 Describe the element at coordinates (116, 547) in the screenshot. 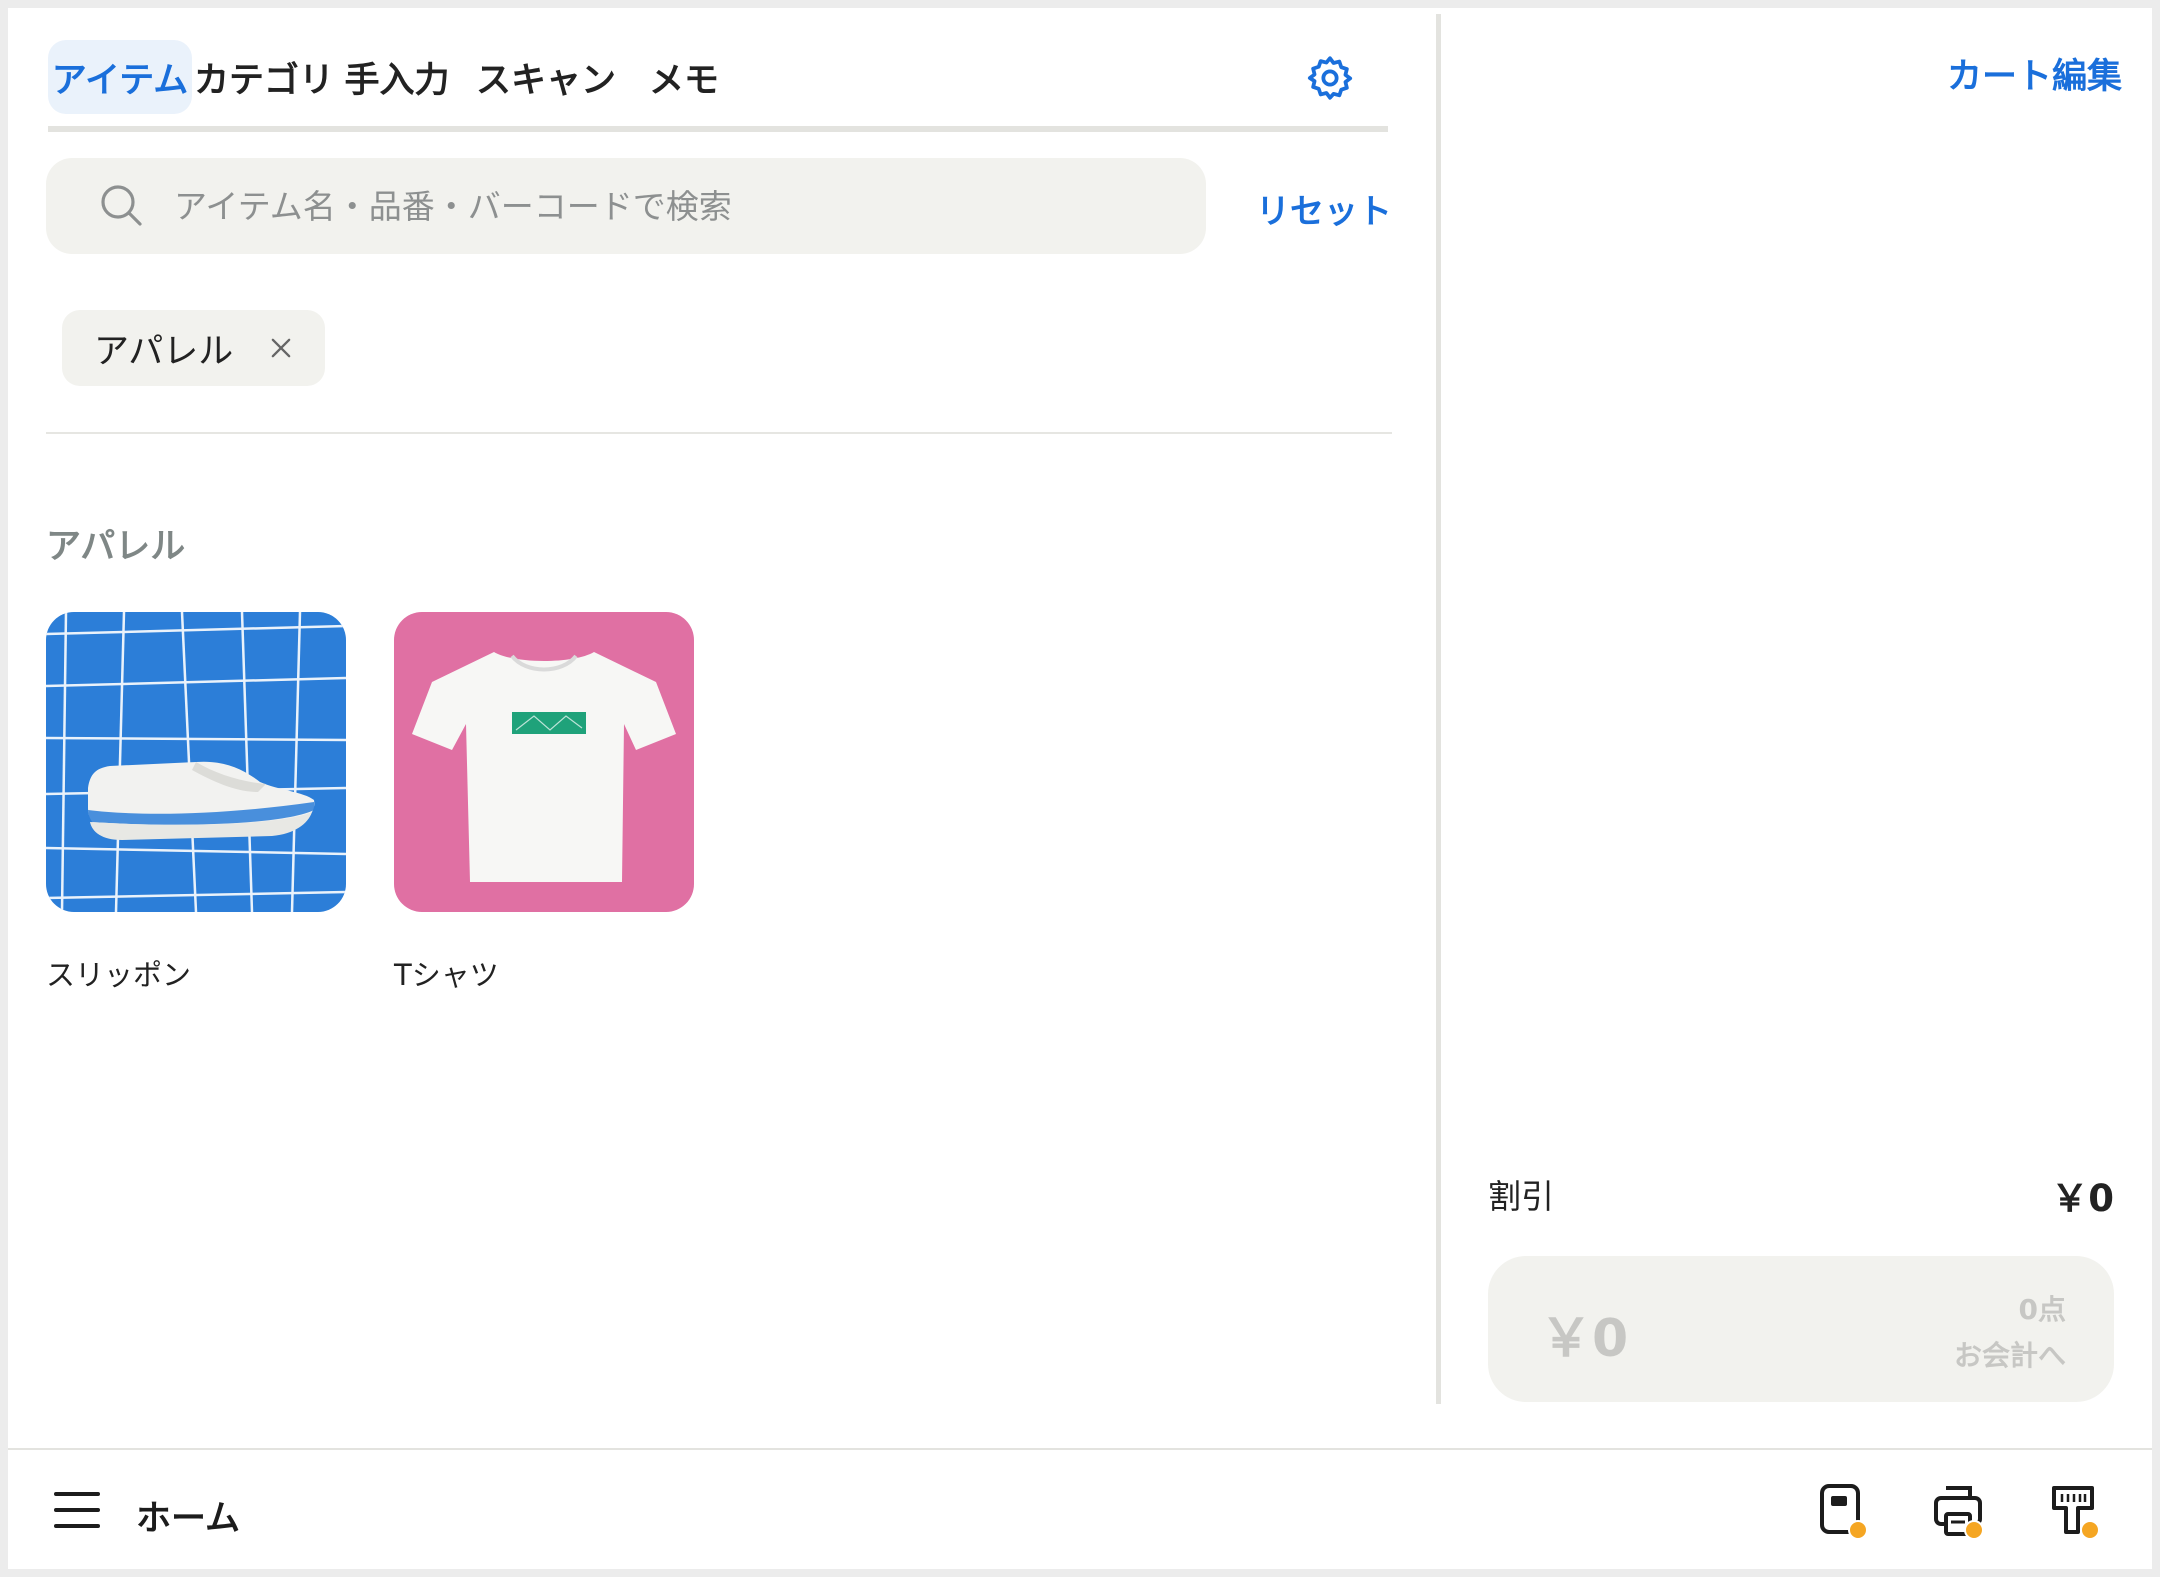

I see `section-title: アパレル` at that location.